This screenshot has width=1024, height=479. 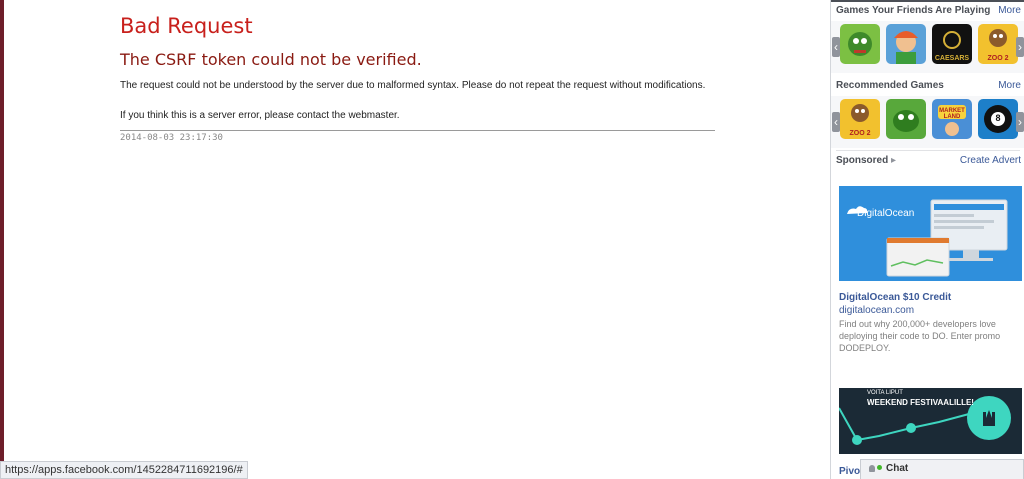 I want to click on megaphone-icon: ▸, so click(x=894, y=160).